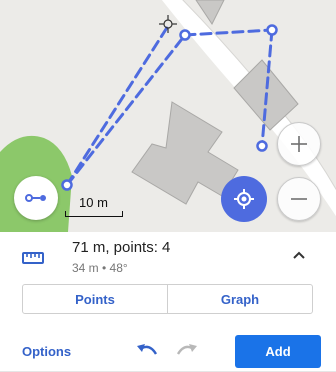  What do you see at coordinates (187, 350) in the screenshot?
I see `redo-icon` at bounding box center [187, 350].